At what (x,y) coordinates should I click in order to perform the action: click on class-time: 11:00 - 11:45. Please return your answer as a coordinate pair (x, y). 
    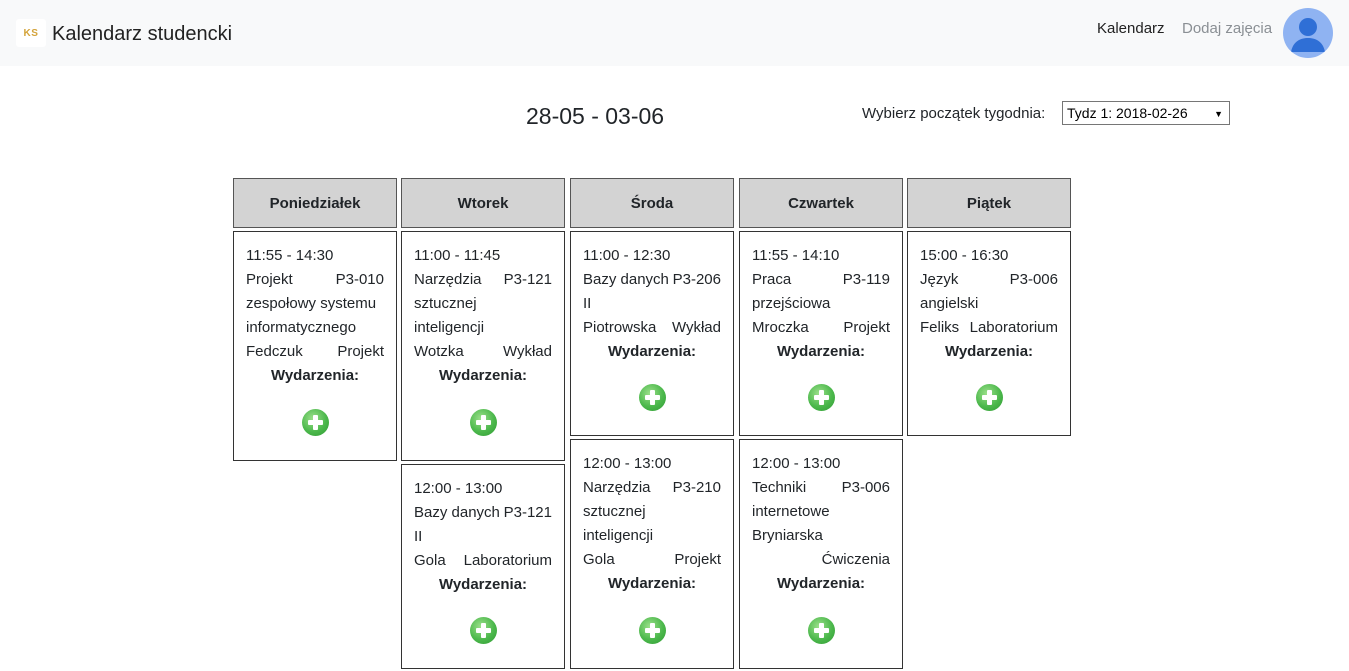
    Looking at the image, I should click on (457, 255).